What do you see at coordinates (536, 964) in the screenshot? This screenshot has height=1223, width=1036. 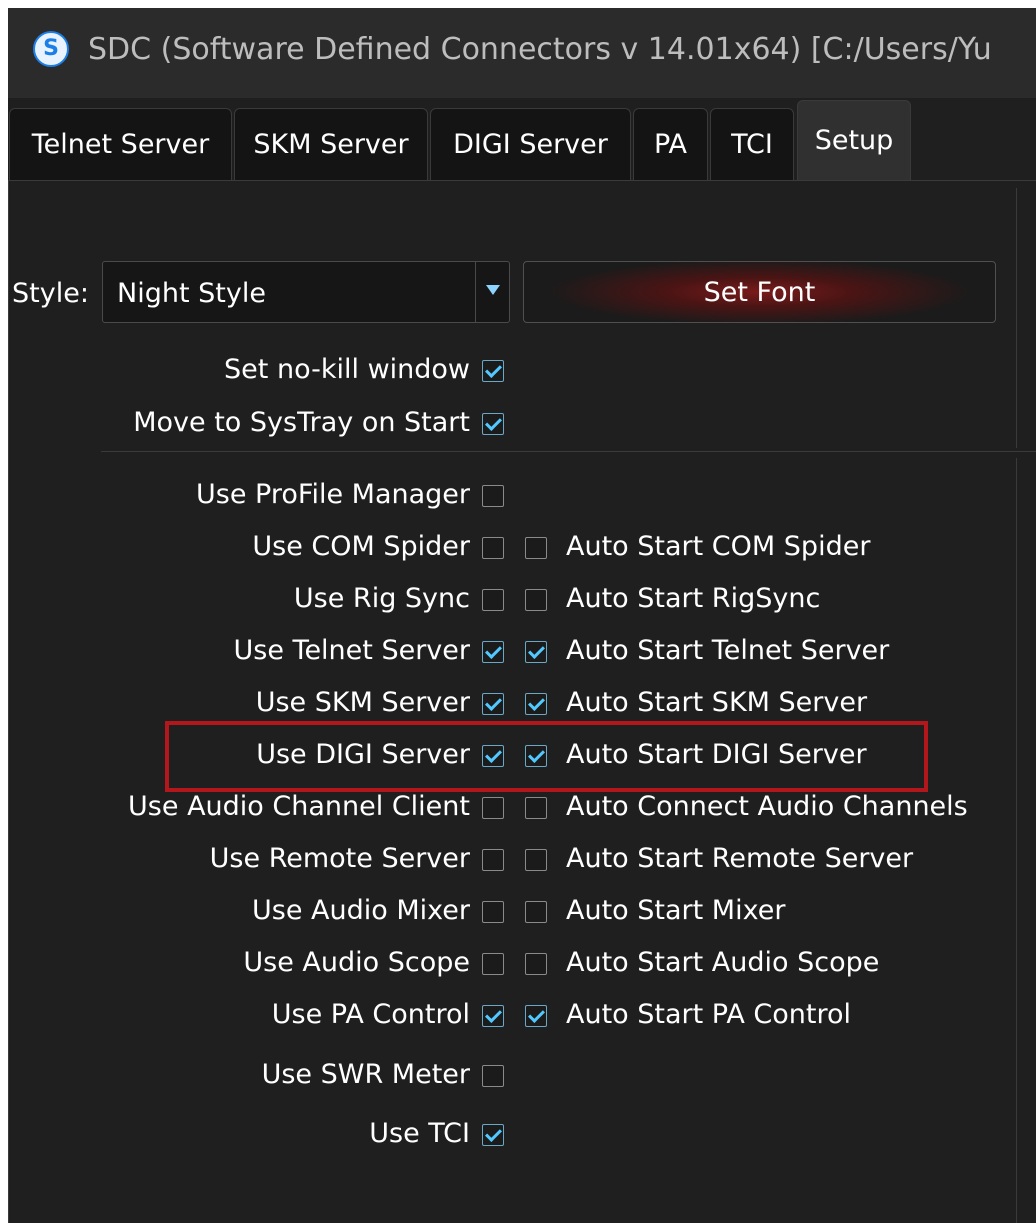 I see `auto-start-audio-scope-checkbox` at bounding box center [536, 964].